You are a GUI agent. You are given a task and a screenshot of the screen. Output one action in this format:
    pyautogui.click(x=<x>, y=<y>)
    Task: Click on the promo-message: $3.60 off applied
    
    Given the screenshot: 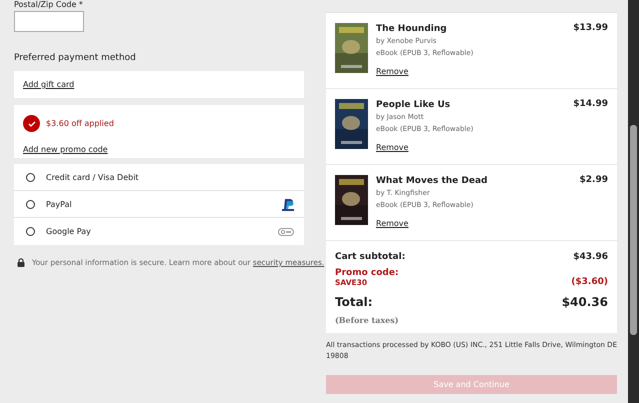 What is the action you would take?
    pyautogui.click(x=80, y=123)
    